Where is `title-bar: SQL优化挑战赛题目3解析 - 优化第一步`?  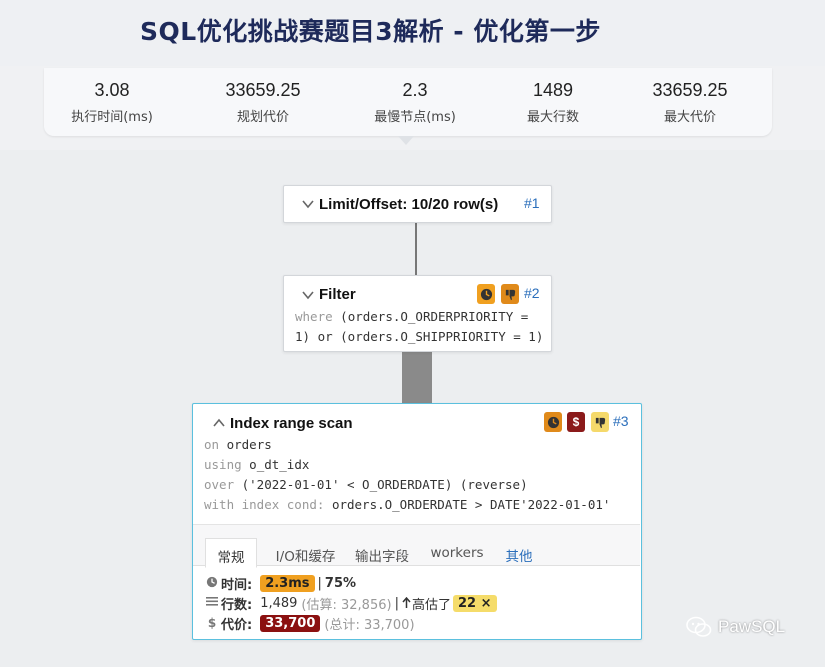 title-bar: SQL优化挑战赛题目3解析 - 优化第一步 is located at coordinates (412, 33).